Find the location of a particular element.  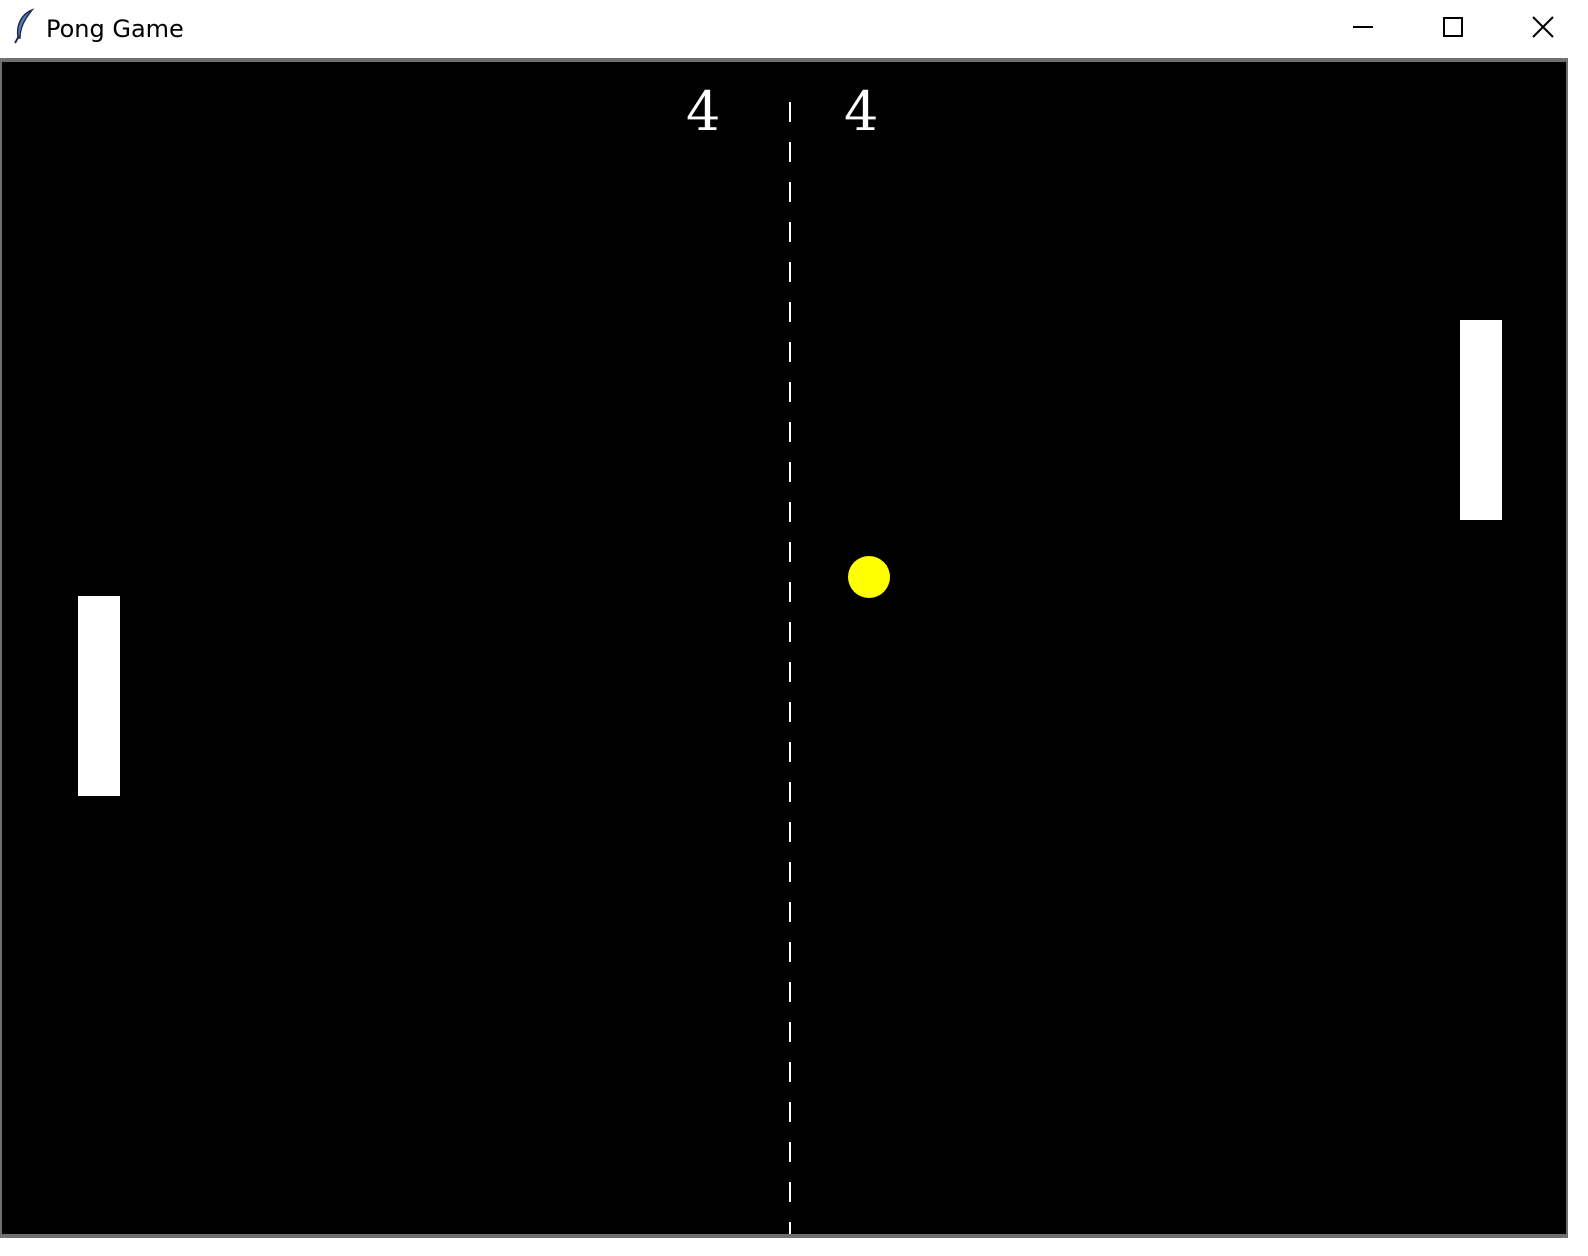

close-button is located at coordinates (1543, 27).